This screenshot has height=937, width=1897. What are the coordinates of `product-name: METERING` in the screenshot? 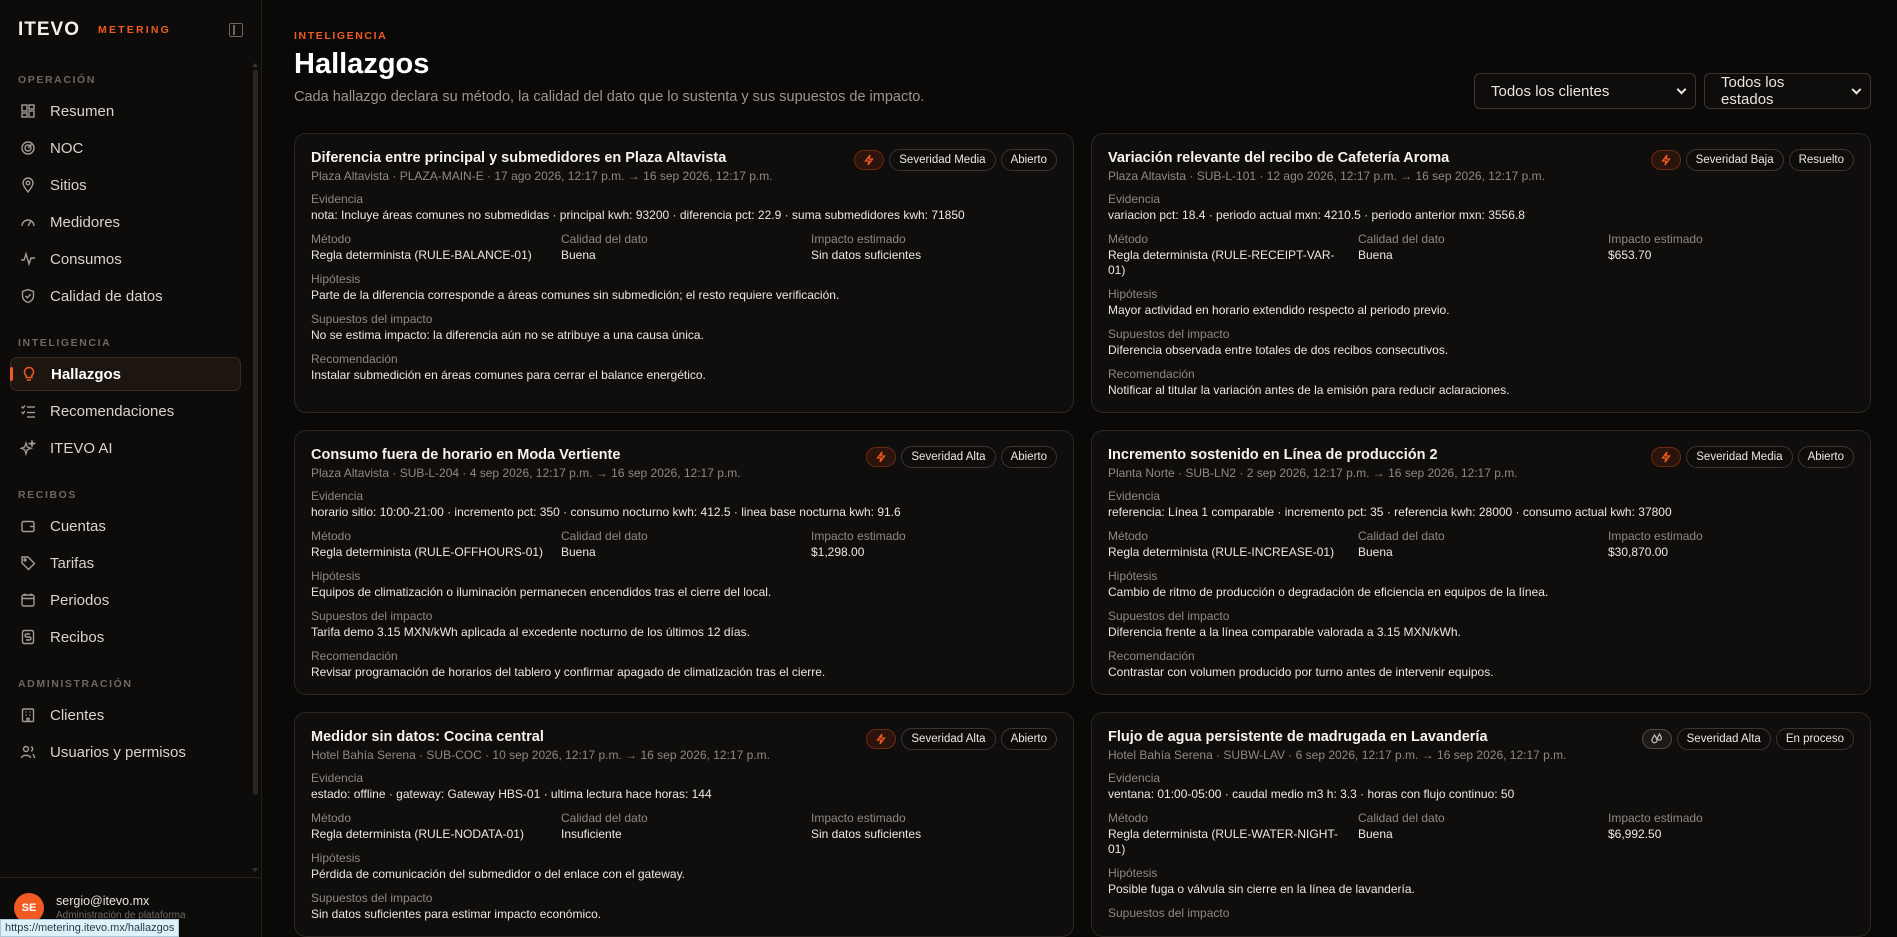 It's located at (135, 30).